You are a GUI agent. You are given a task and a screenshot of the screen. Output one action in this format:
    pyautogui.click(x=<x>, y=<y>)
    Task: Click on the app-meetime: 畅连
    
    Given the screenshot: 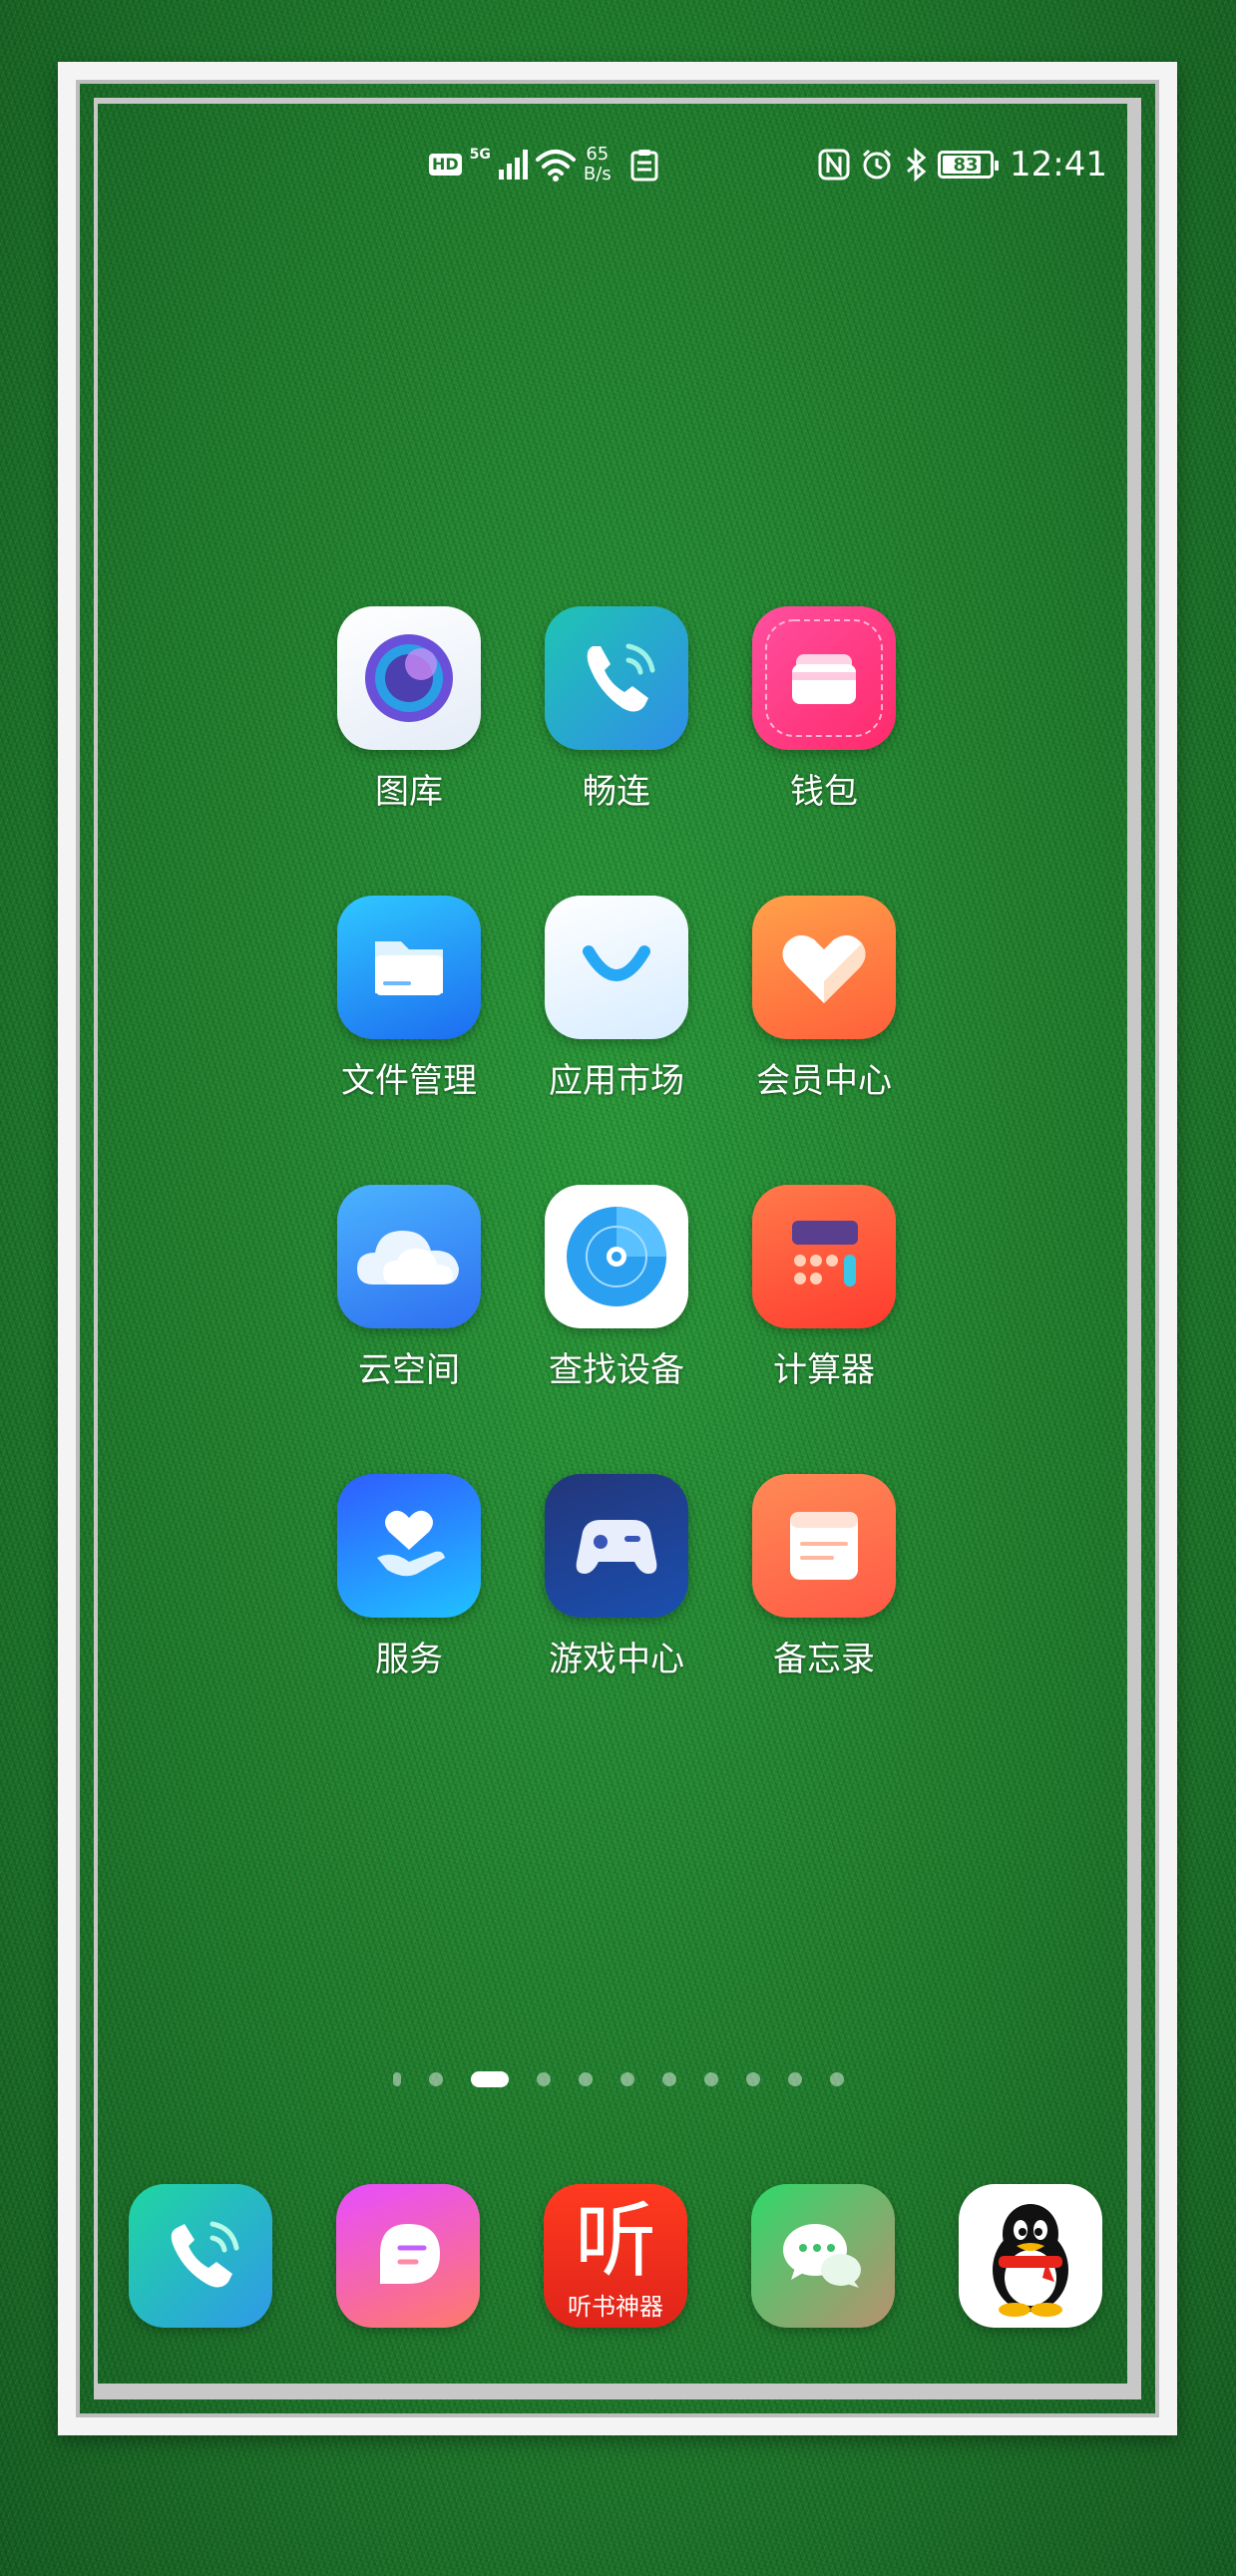 What is the action you would take?
    pyautogui.click(x=617, y=709)
    